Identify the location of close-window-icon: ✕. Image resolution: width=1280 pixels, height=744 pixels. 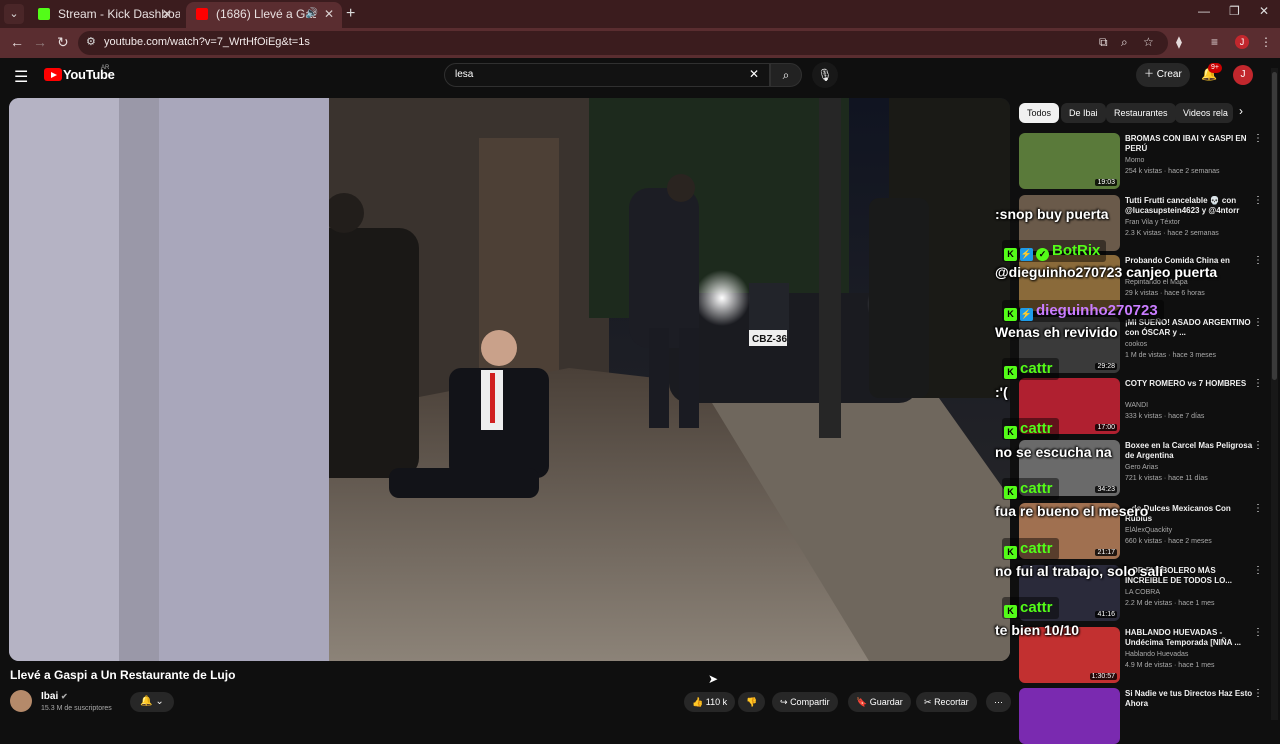
(1264, 11).